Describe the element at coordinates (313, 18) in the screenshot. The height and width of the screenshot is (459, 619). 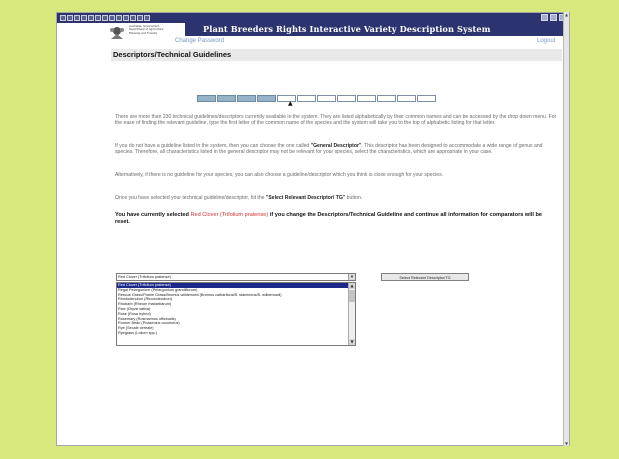
I see `browser-toolbar` at that location.